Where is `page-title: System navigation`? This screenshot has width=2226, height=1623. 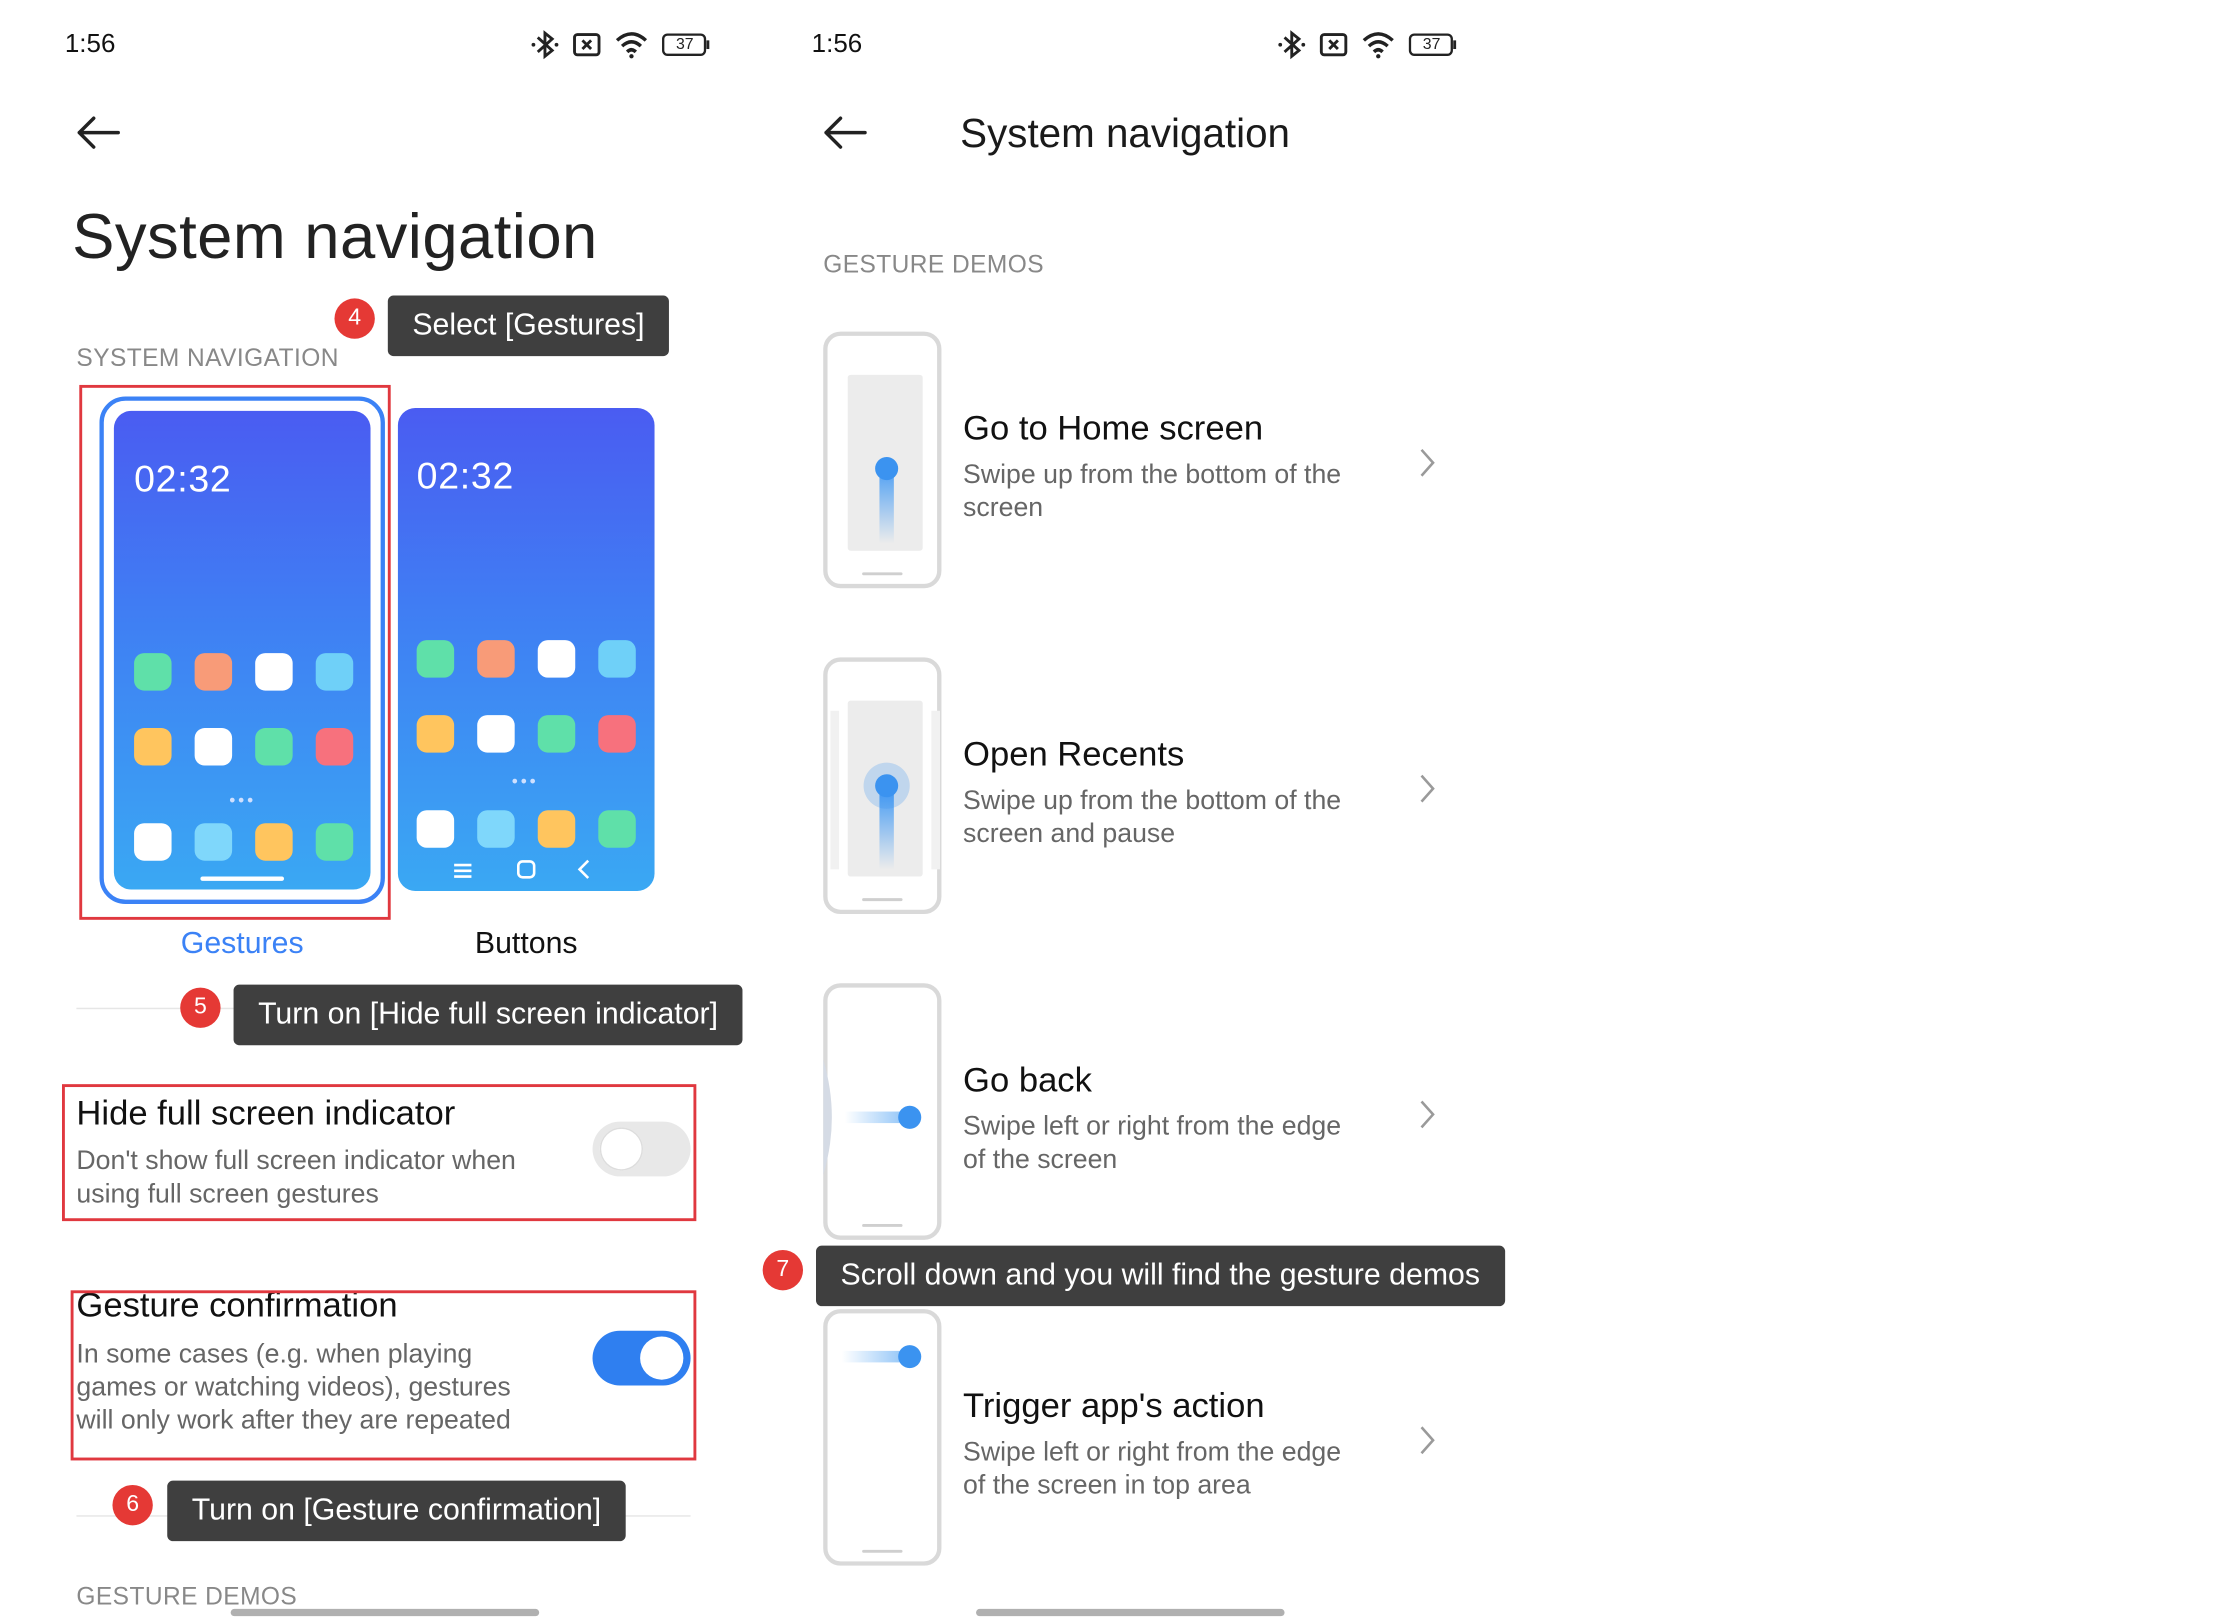 page-title: System navigation is located at coordinates (335, 237).